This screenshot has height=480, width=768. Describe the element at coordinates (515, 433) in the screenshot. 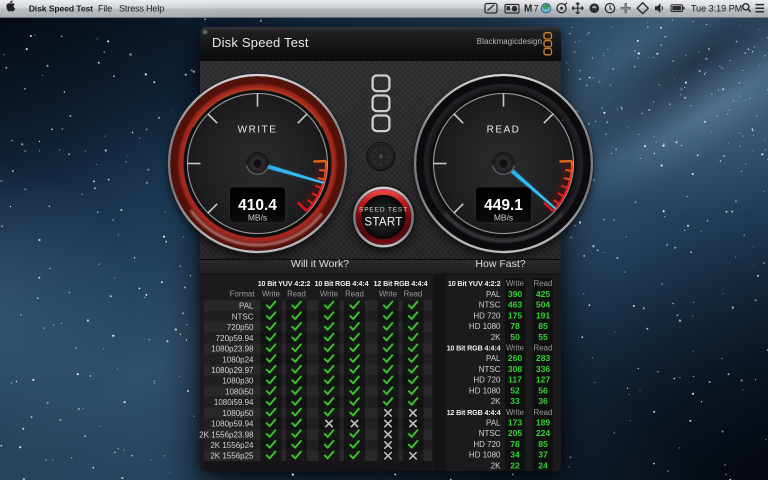

I see `svg-text: 205` at that location.